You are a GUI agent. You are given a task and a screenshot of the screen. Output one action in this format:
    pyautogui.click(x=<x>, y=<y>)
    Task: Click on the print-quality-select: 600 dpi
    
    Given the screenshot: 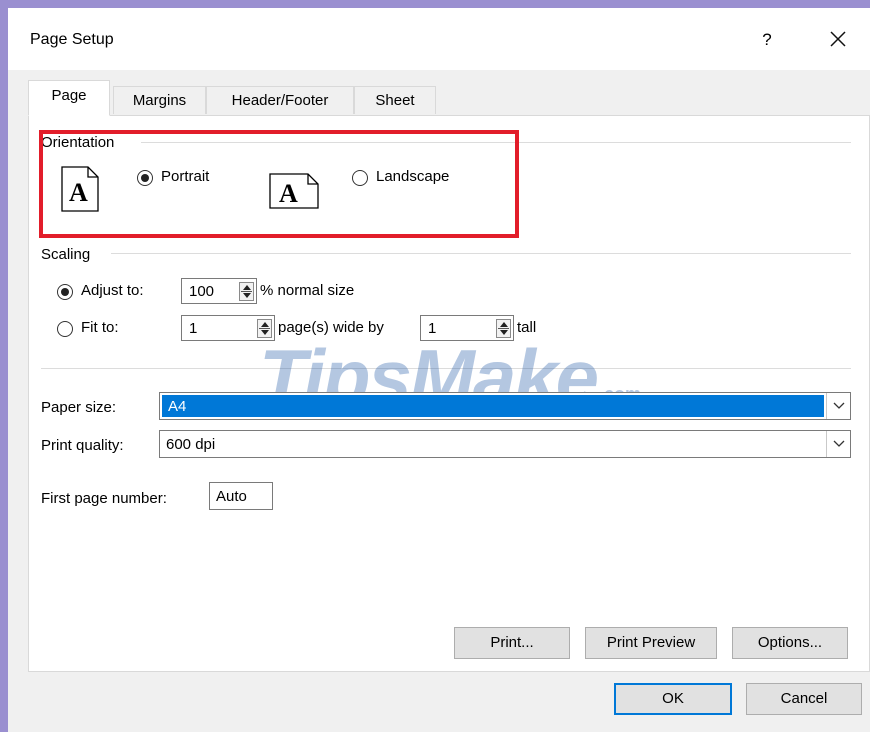 What is the action you would take?
    pyautogui.click(x=505, y=444)
    